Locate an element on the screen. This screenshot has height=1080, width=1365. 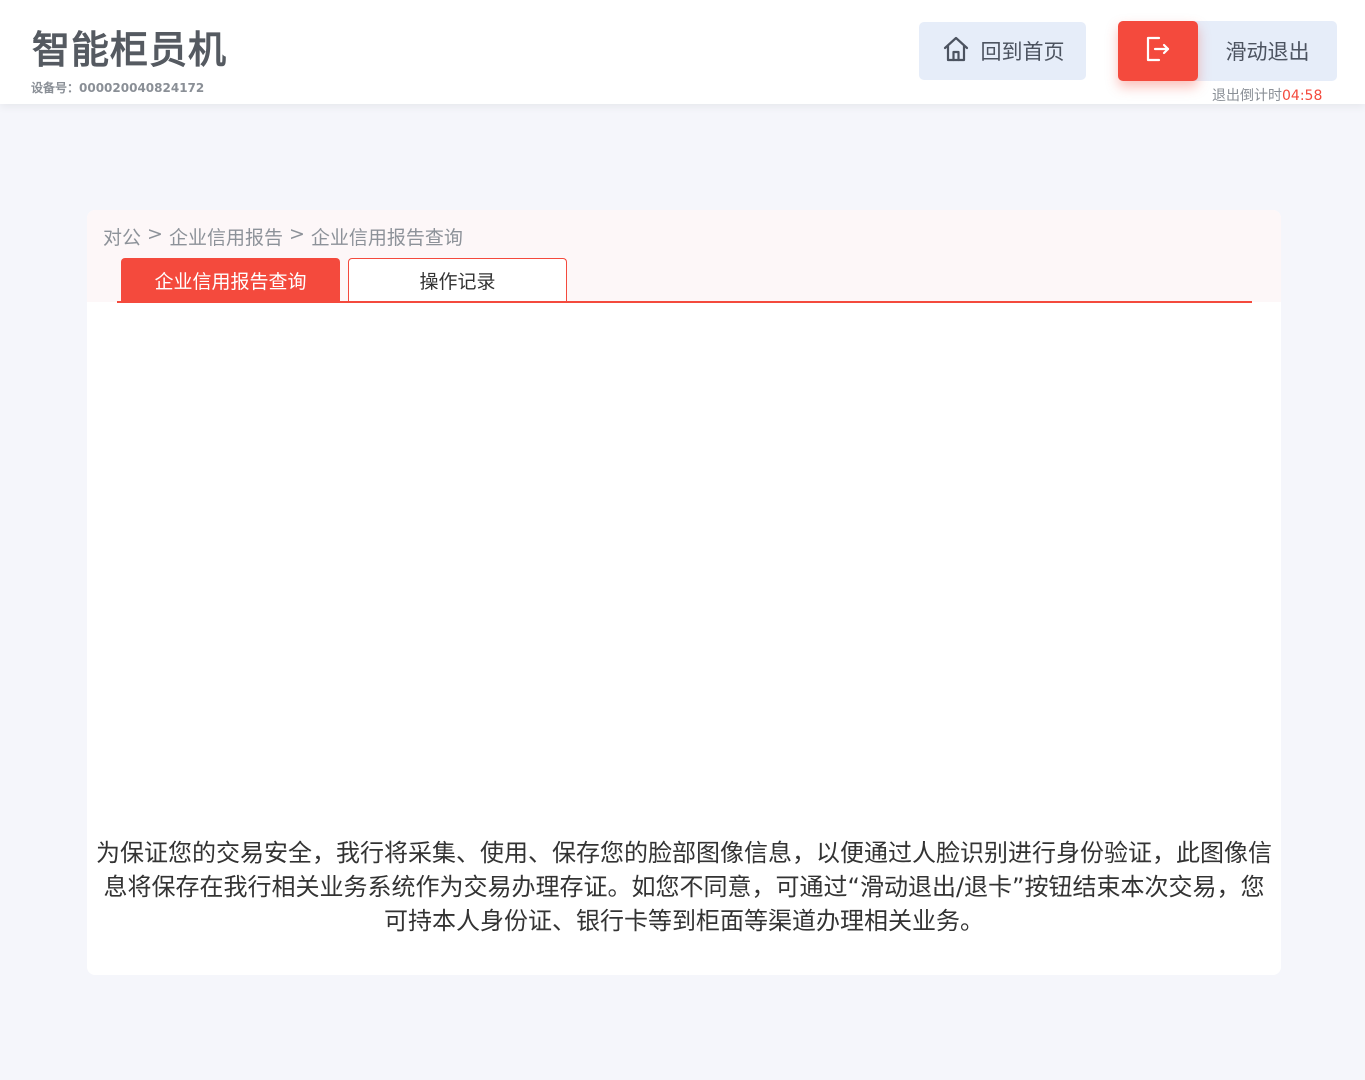
breadcrumb: 对公 > 企业信用报告 > 企业信用报告查询 is located at coordinates (283, 236).